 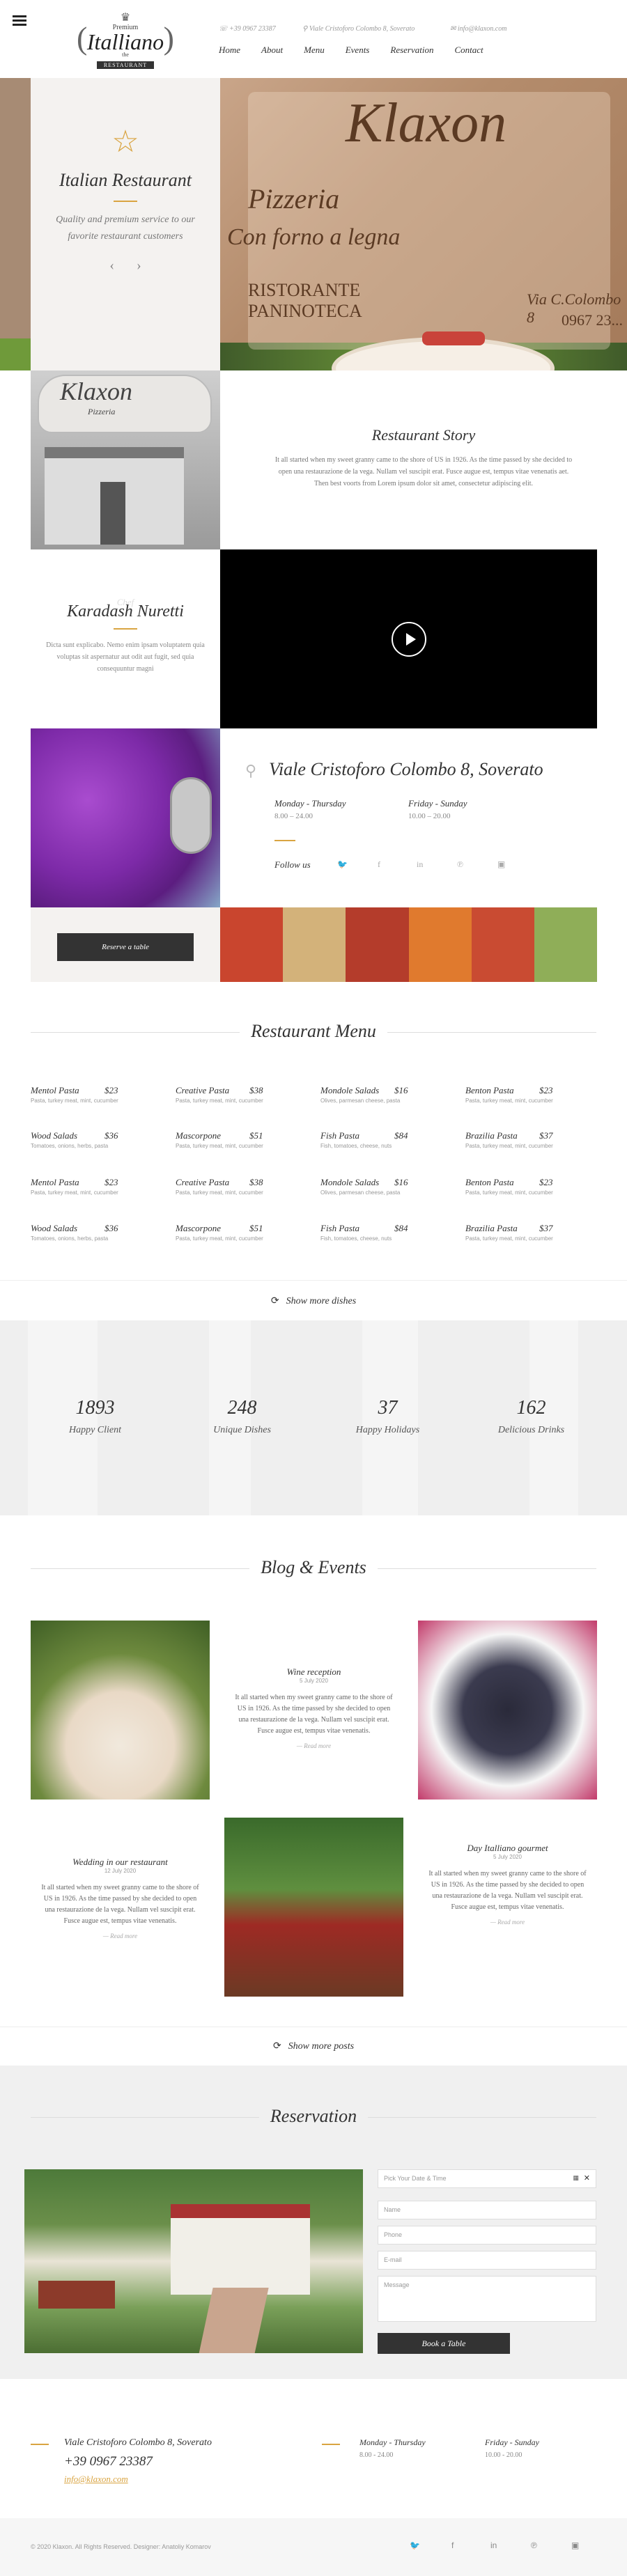 What do you see at coordinates (468, 51) in the screenshot?
I see `nav-contact: Contact` at bounding box center [468, 51].